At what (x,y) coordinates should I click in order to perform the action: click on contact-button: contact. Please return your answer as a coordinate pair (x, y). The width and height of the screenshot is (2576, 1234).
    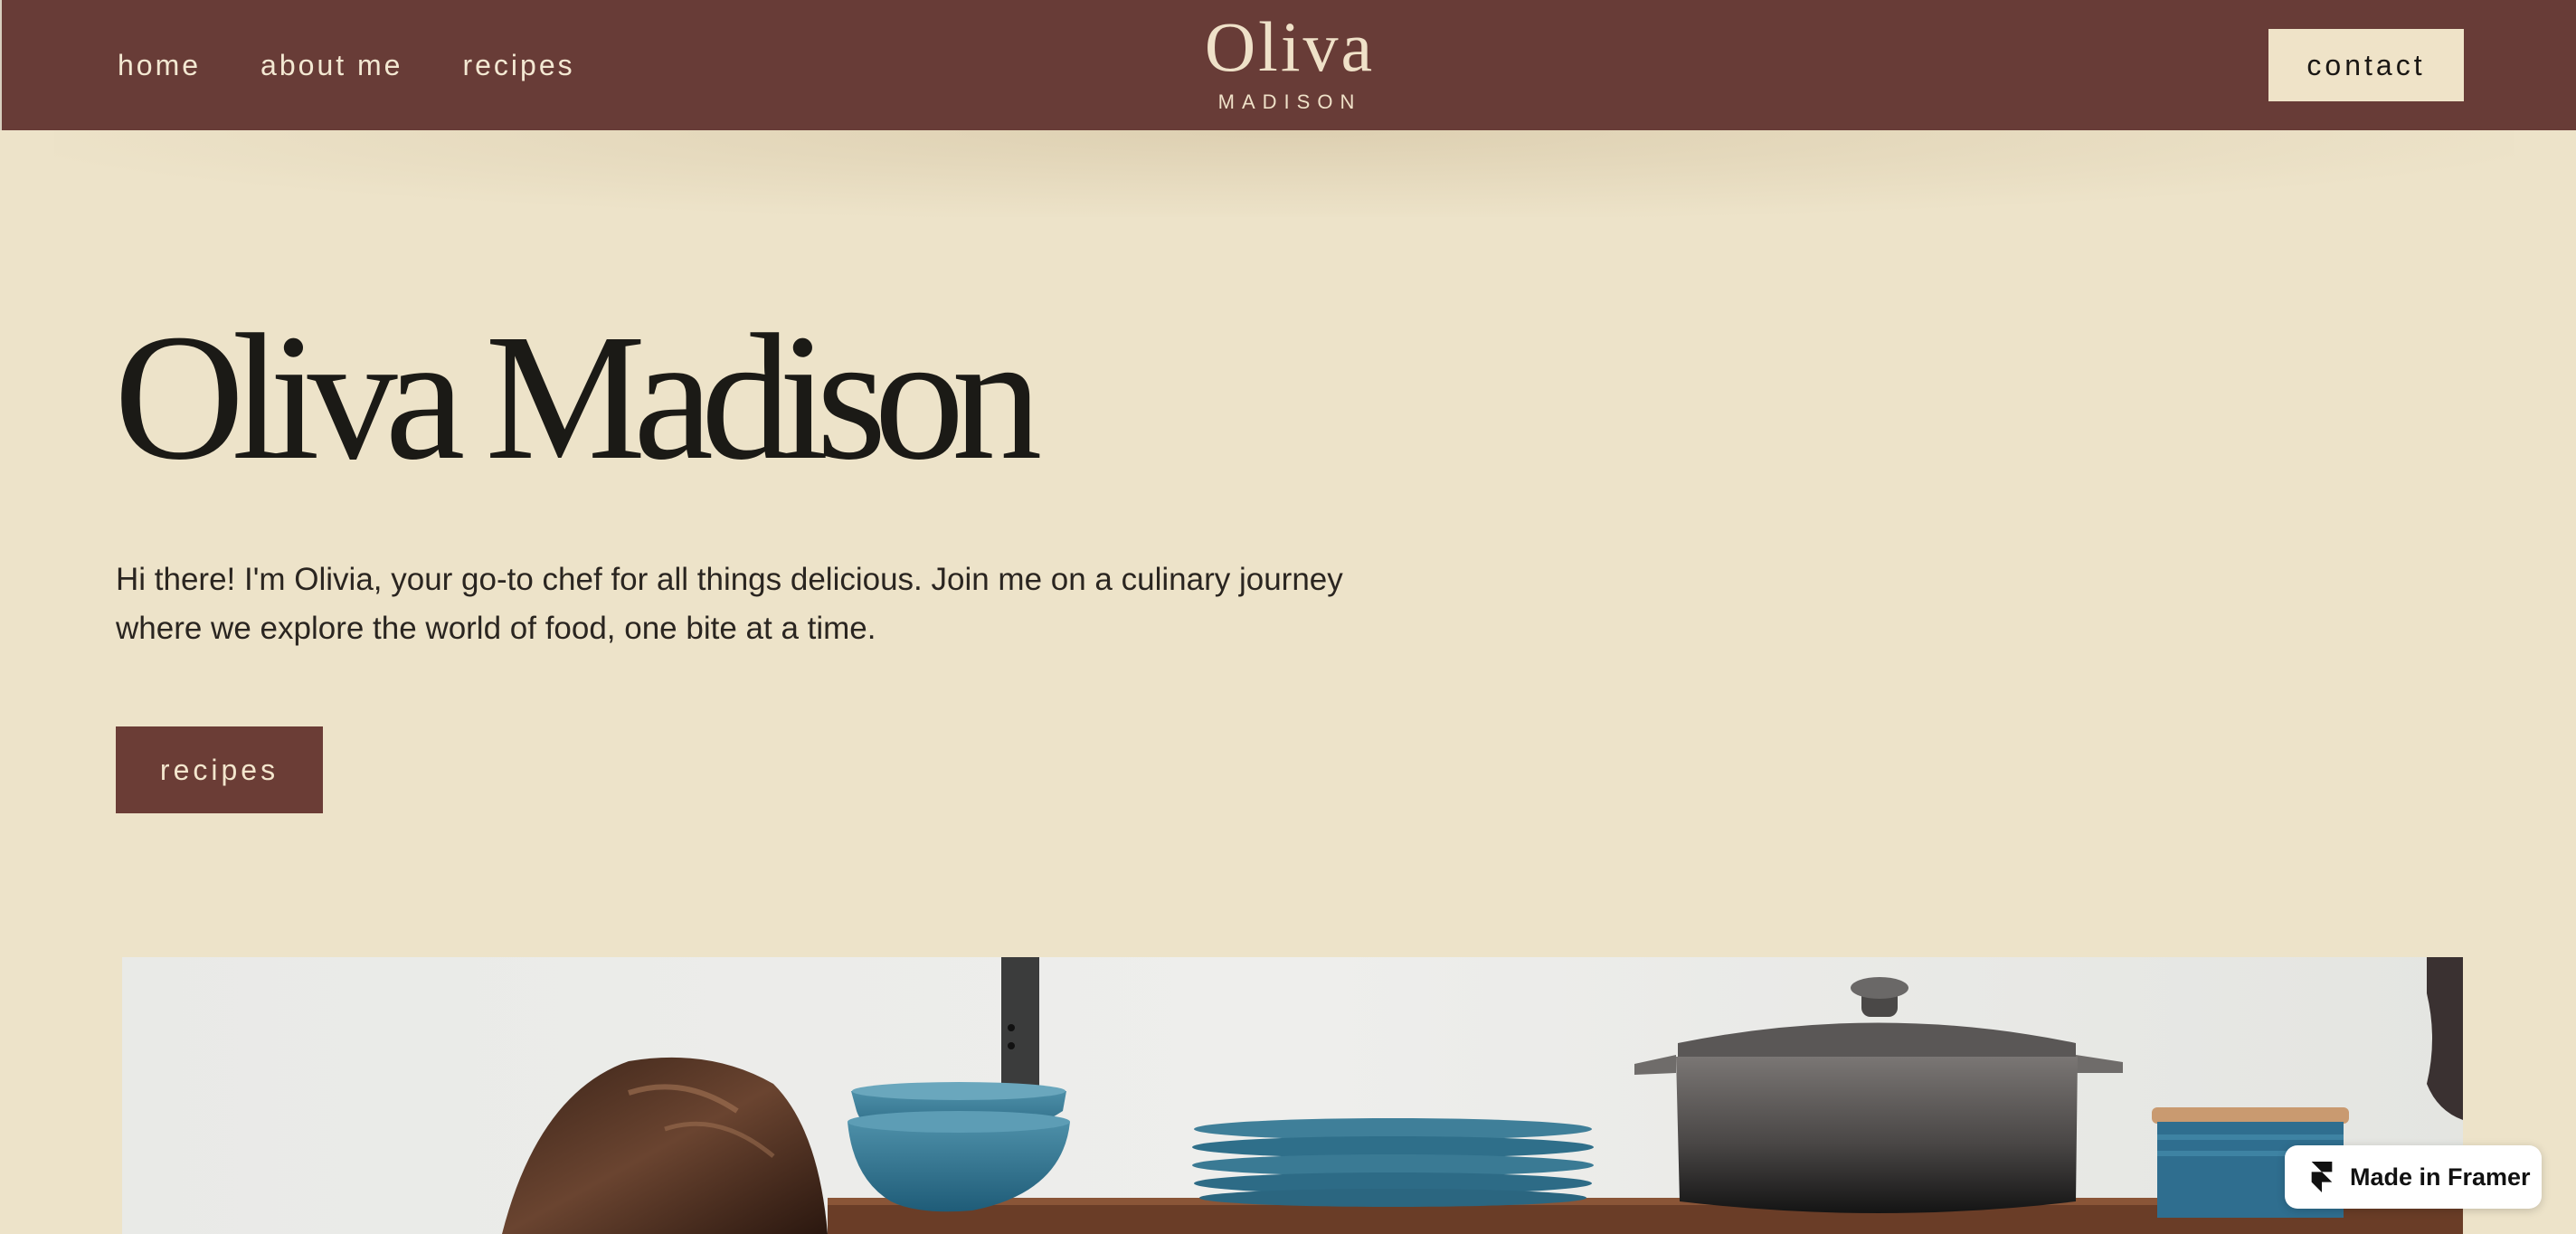
    Looking at the image, I should click on (2366, 65).